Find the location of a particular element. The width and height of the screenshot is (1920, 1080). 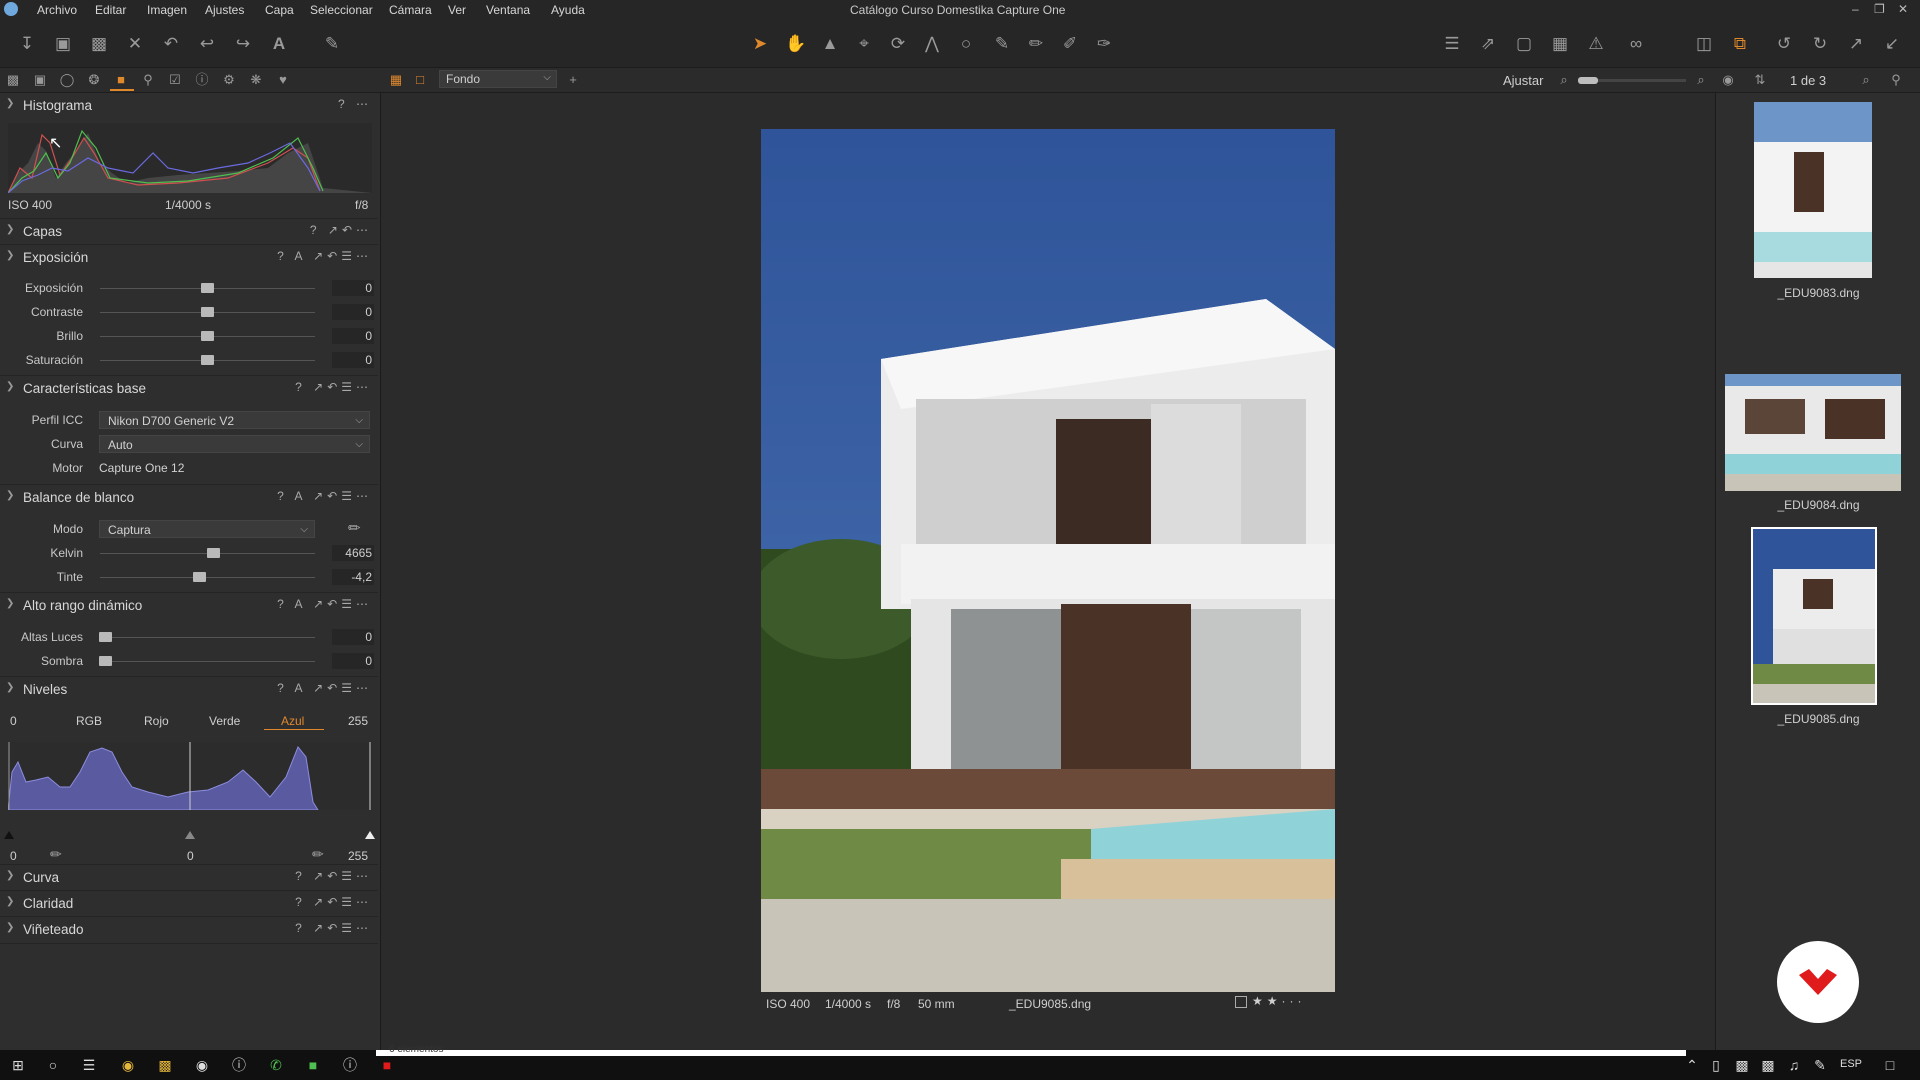

levels-min-bottom: 0 is located at coordinates (13, 856).